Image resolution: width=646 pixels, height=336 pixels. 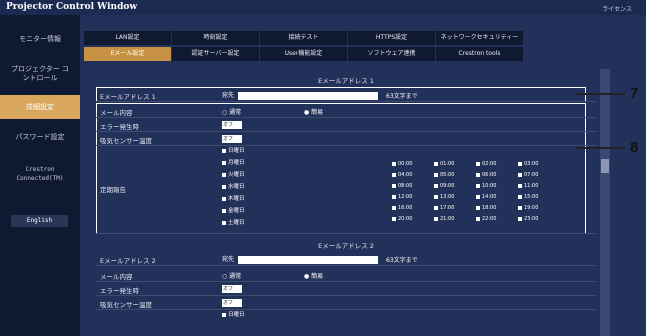 I want to click on checkbox-hour: 05:00, so click(x=444, y=175).